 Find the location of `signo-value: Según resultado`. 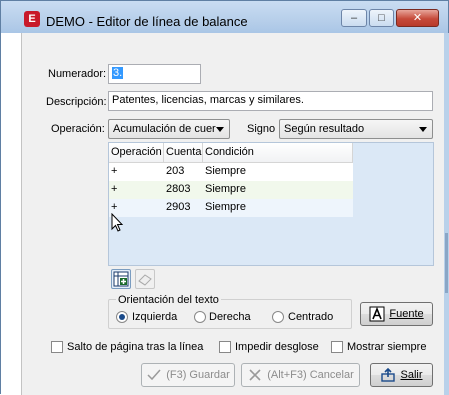

signo-value: Según resultado is located at coordinates (324, 129).